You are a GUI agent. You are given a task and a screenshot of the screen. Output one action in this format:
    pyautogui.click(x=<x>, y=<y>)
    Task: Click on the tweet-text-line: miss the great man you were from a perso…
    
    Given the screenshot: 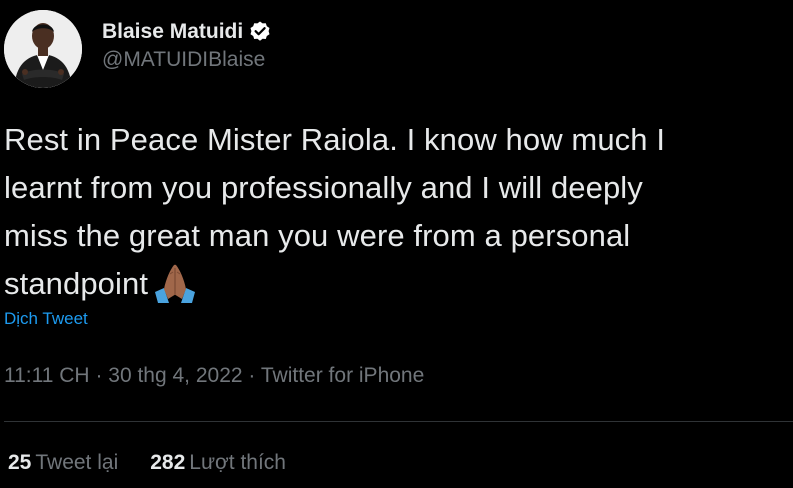 What is the action you would take?
    pyautogui.click(x=317, y=235)
    